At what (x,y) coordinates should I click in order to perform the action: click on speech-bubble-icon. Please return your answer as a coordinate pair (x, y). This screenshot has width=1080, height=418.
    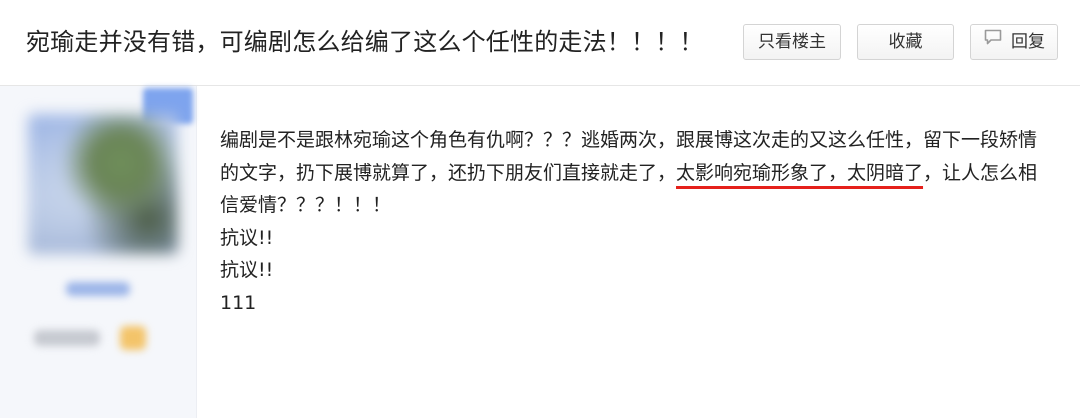
    Looking at the image, I should click on (993, 41).